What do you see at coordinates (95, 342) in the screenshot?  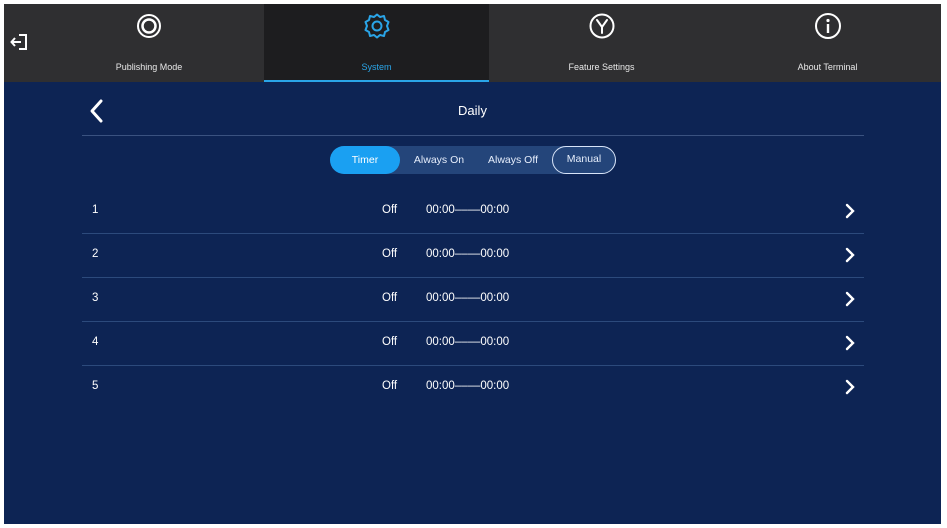 I see `row-number: 4` at bounding box center [95, 342].